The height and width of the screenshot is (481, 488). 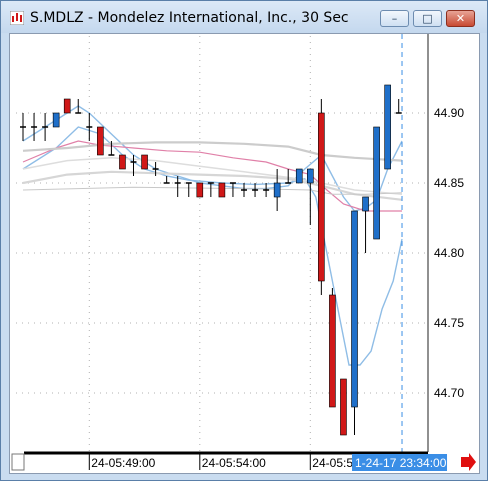 I want to click on minimize-button: –, so click(x=394, y=18).